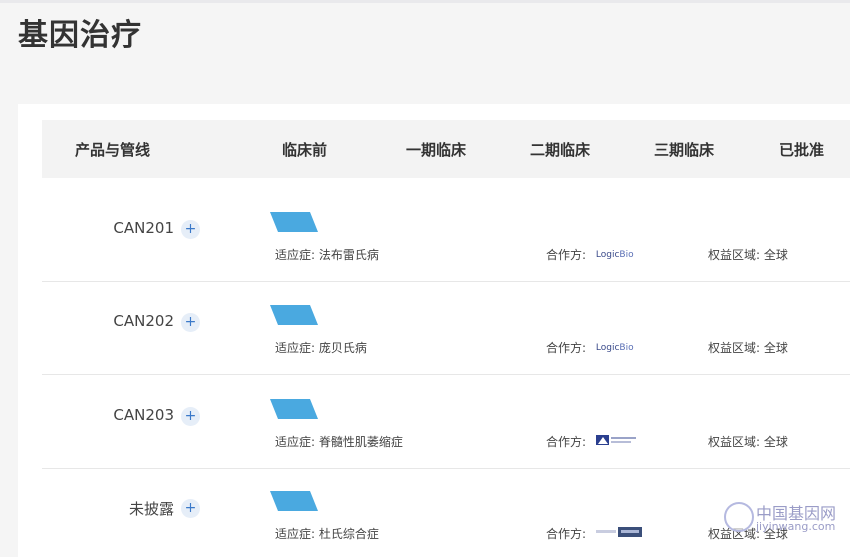 The image size is (850, 557). I want to click on header-phase1: 一期临床, so click(436, 150).